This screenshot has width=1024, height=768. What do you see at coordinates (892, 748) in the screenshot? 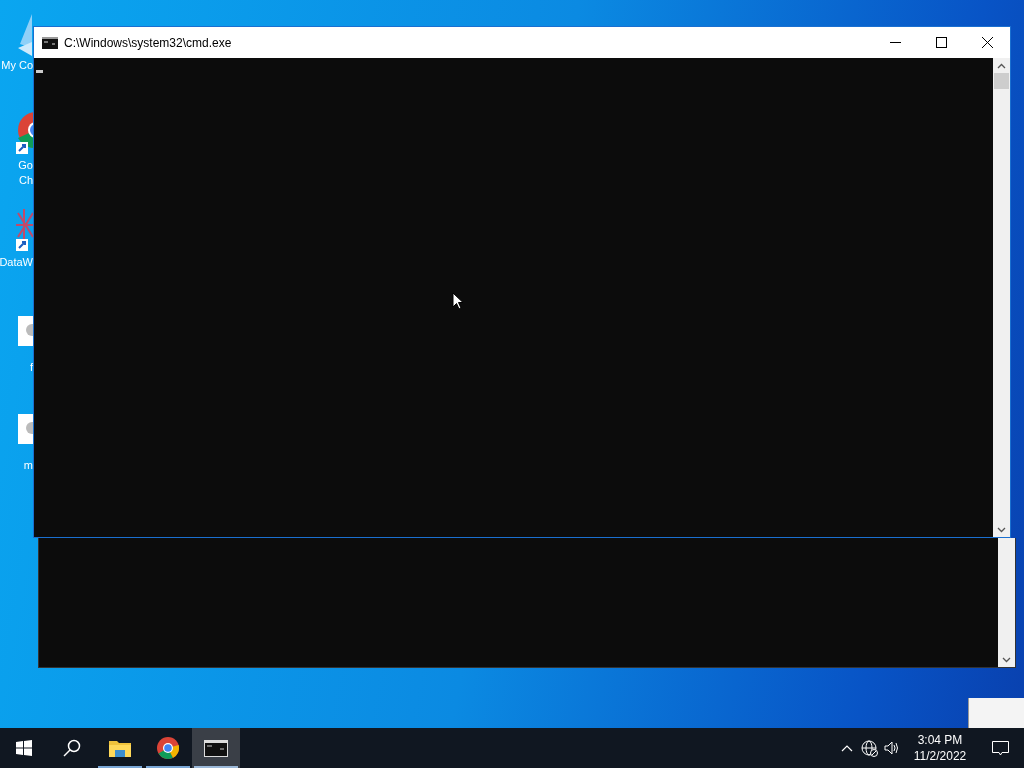
I see `speaker-icon` at bounding box center [892, 748].